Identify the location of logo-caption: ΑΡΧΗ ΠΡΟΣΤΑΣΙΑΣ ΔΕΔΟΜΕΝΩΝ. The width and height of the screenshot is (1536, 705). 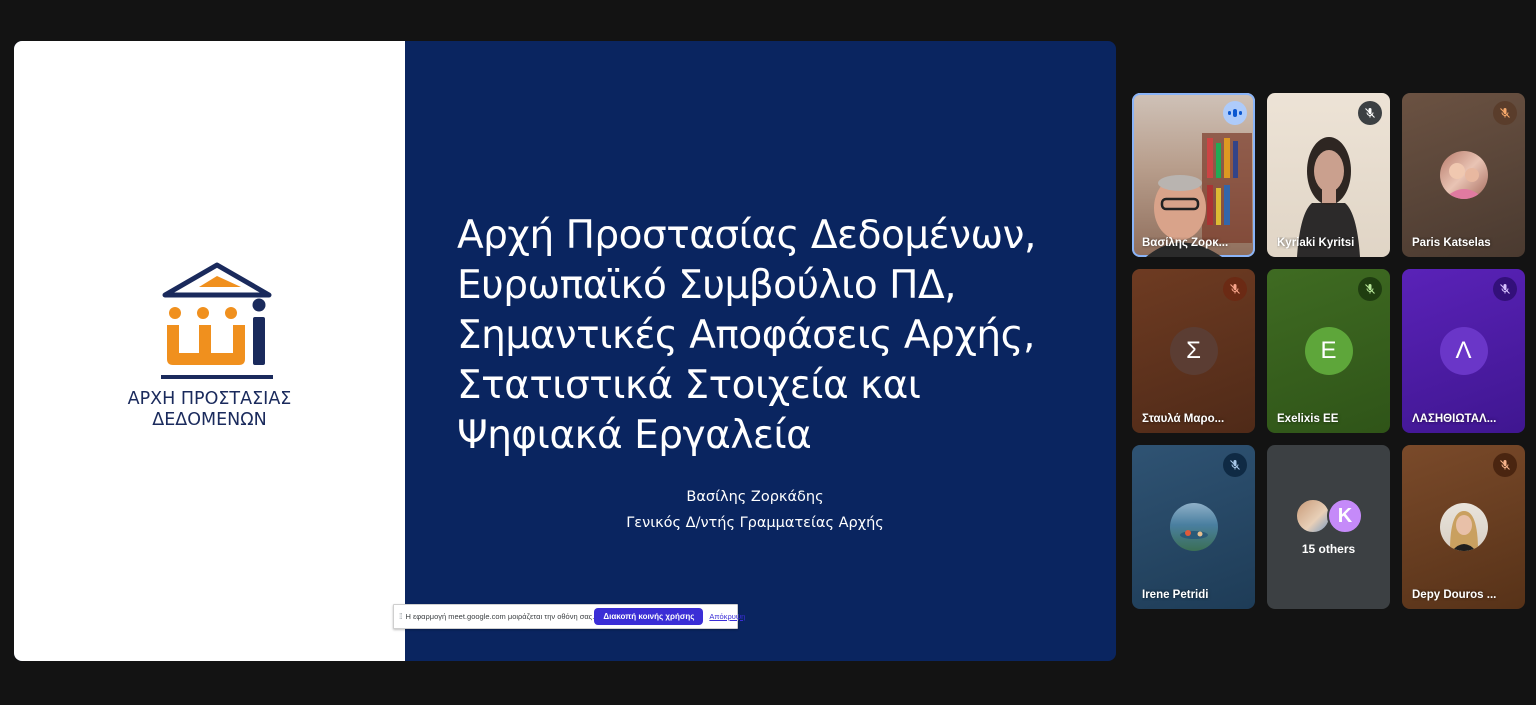
(210, 410).